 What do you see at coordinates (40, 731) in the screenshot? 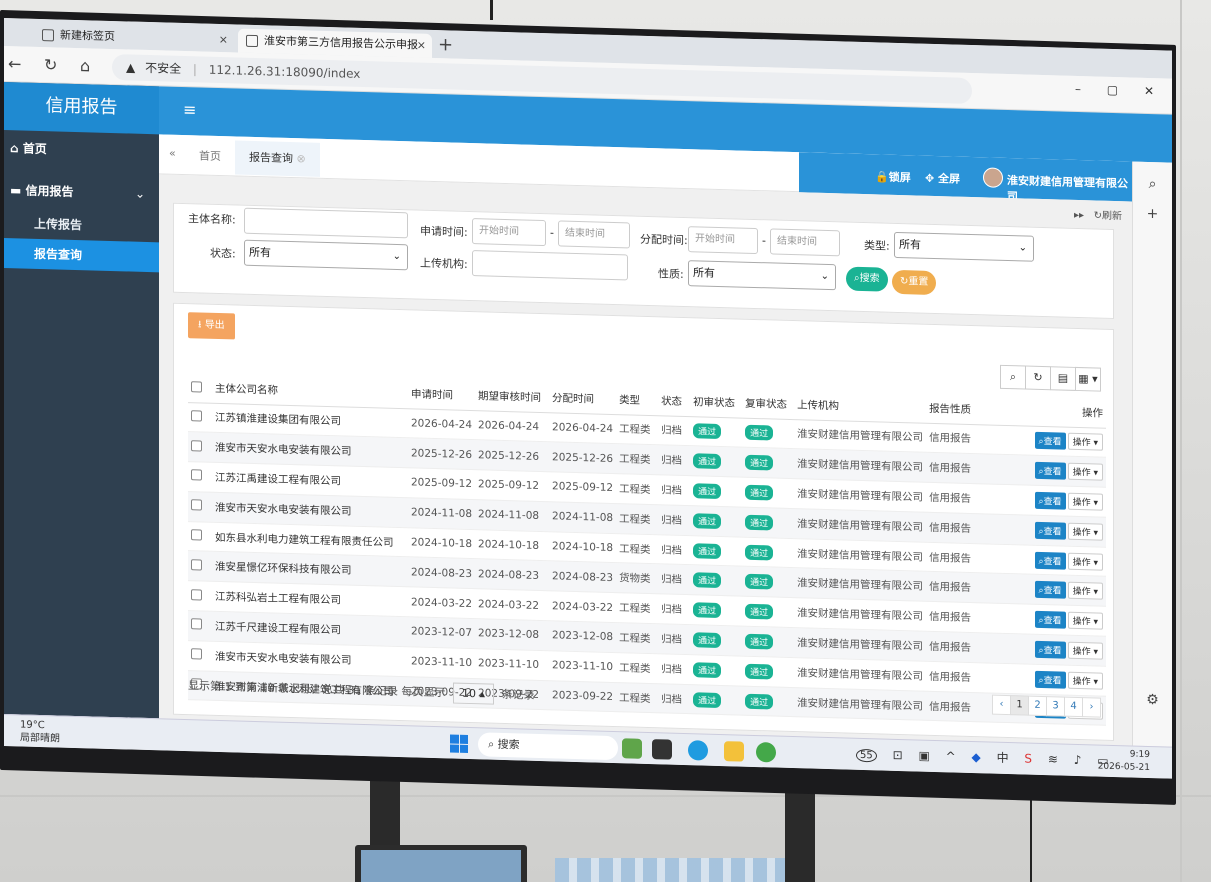
I see `weather-widget: 19°C 局部晴朗` at bounding box center [40, 731].